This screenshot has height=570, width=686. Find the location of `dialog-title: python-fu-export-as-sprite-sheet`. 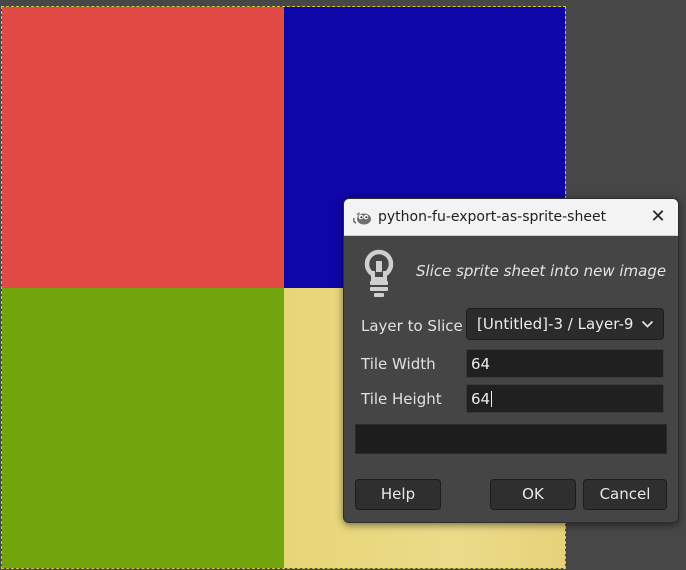

dialog-title: python-fu-export-as-sprite-sheet is located at coordinates (492, 217).